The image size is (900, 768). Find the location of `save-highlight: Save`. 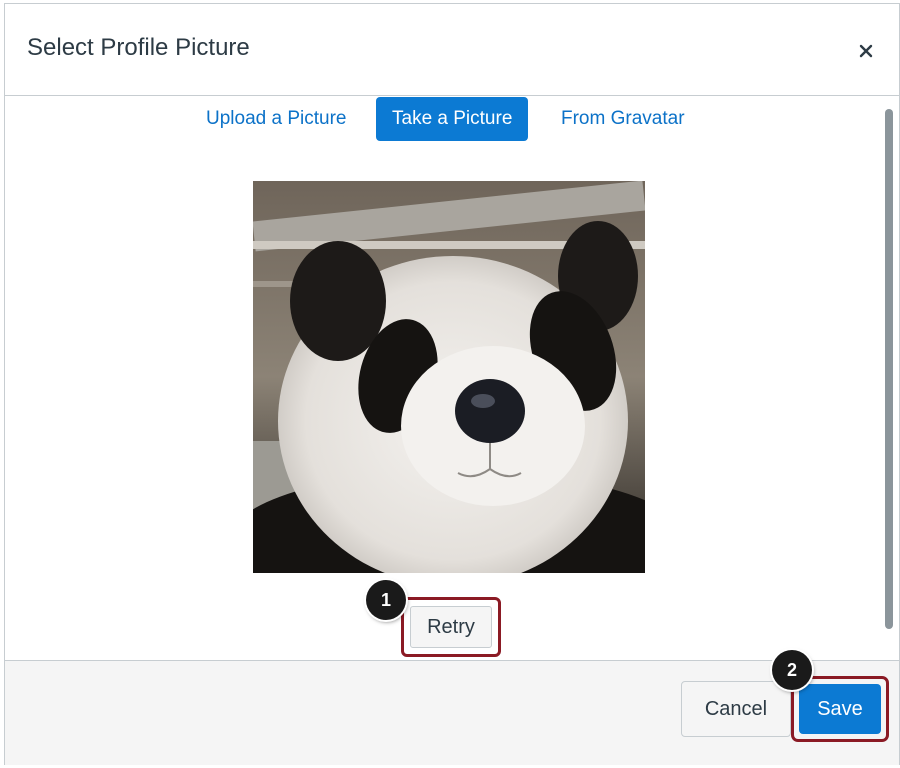

save-highlight: Save is located at coordinates (840, 709).